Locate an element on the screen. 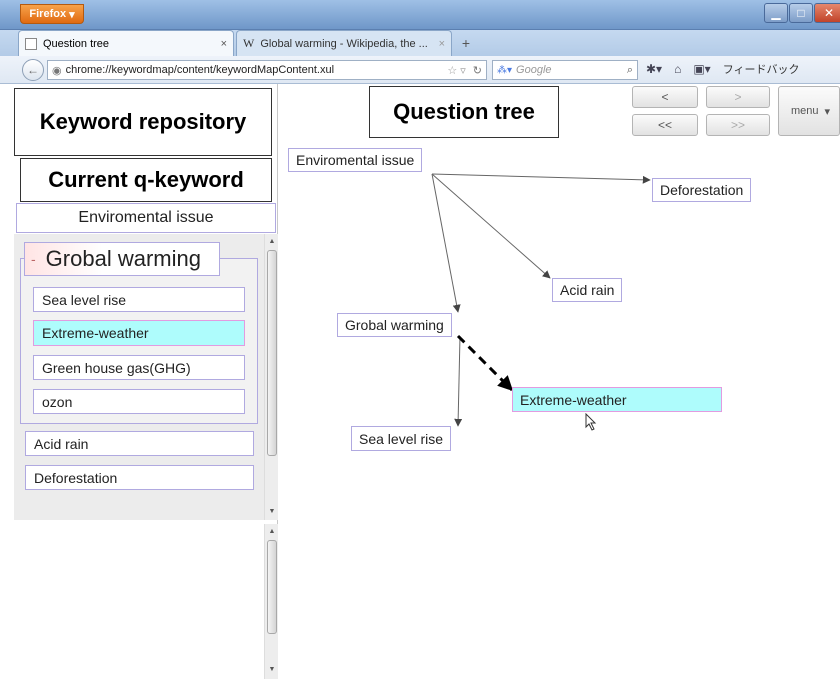  home-icon: ⌂ is located at coordinates (677, 69).